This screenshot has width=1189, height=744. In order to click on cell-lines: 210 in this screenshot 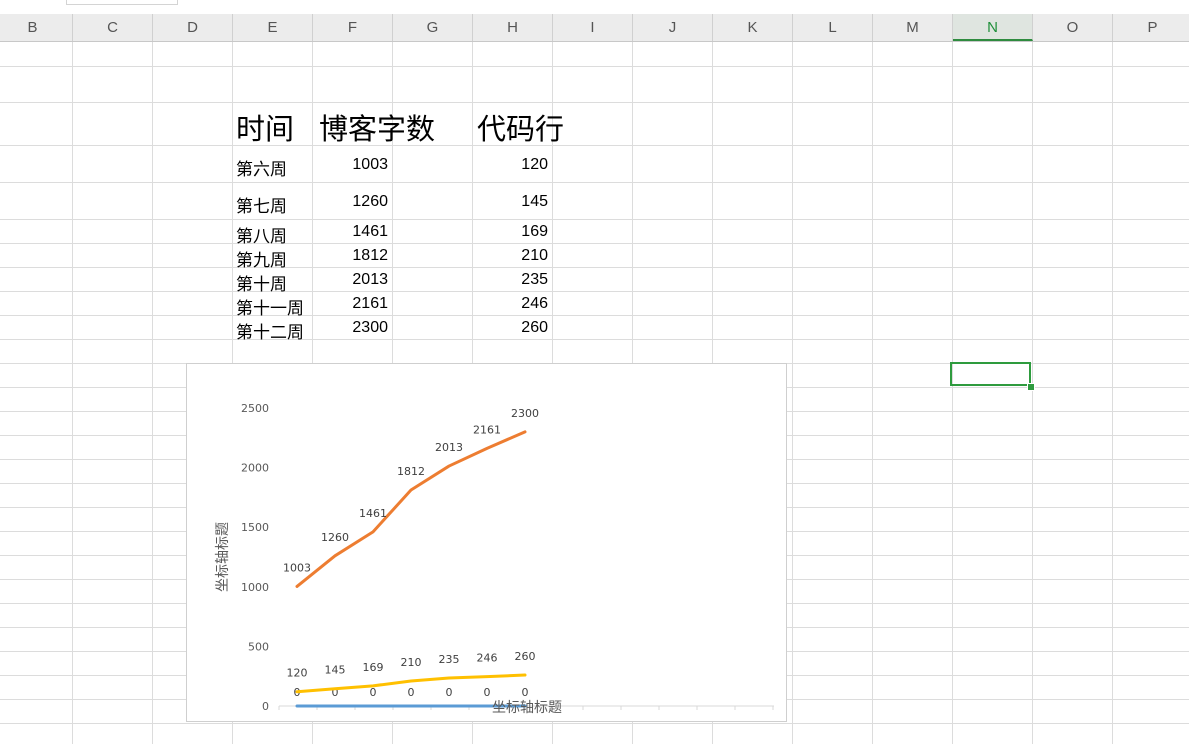, I will do `click(510, 256)`.